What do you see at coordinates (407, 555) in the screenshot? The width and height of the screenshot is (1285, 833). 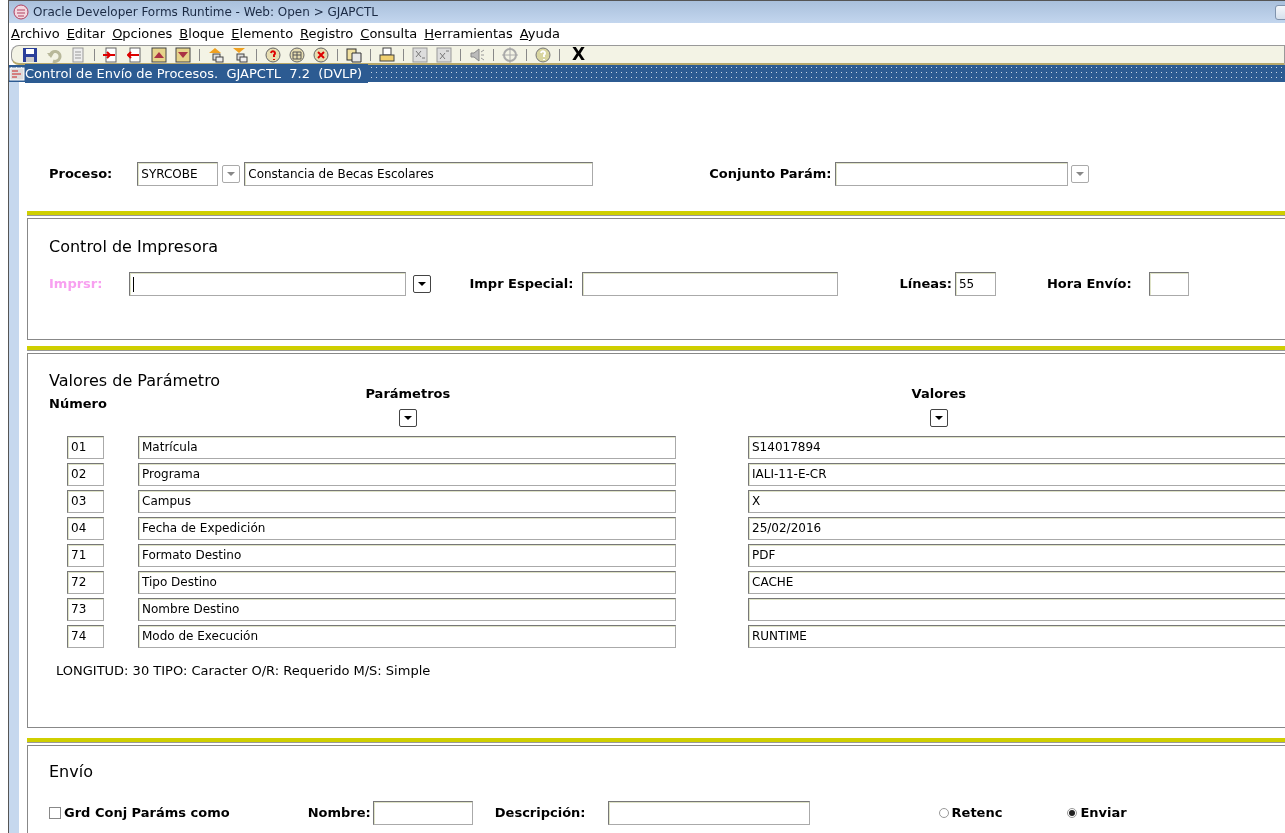 I see `input-field: Formato Destino` at bounding box center [407, 555].